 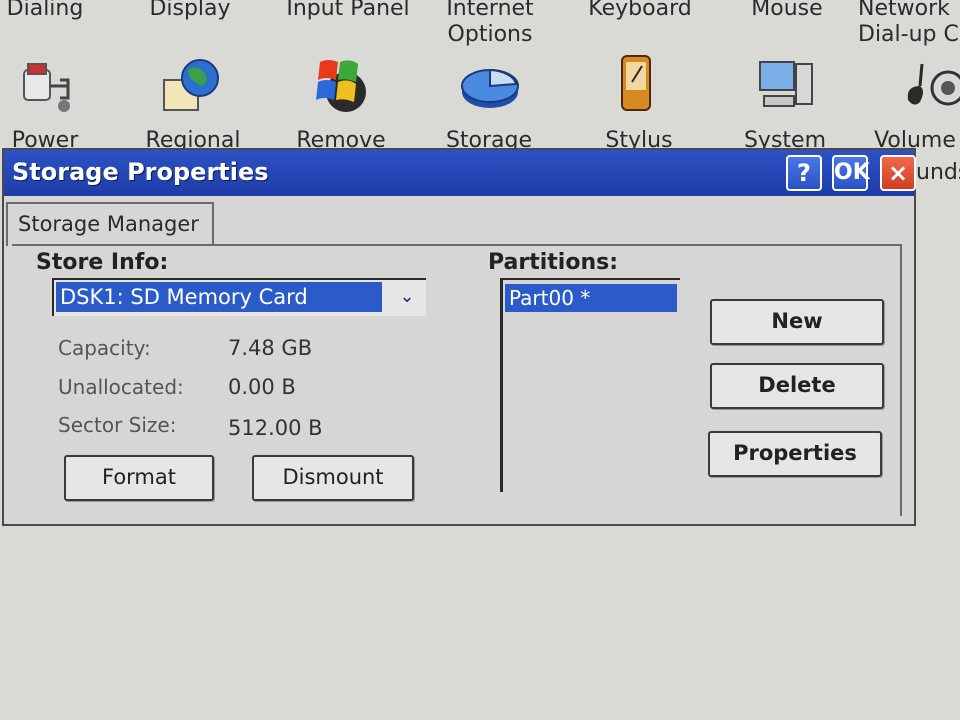 I want to click on cp-item-input-panel: Input Panel, so click(x=348, y=11).